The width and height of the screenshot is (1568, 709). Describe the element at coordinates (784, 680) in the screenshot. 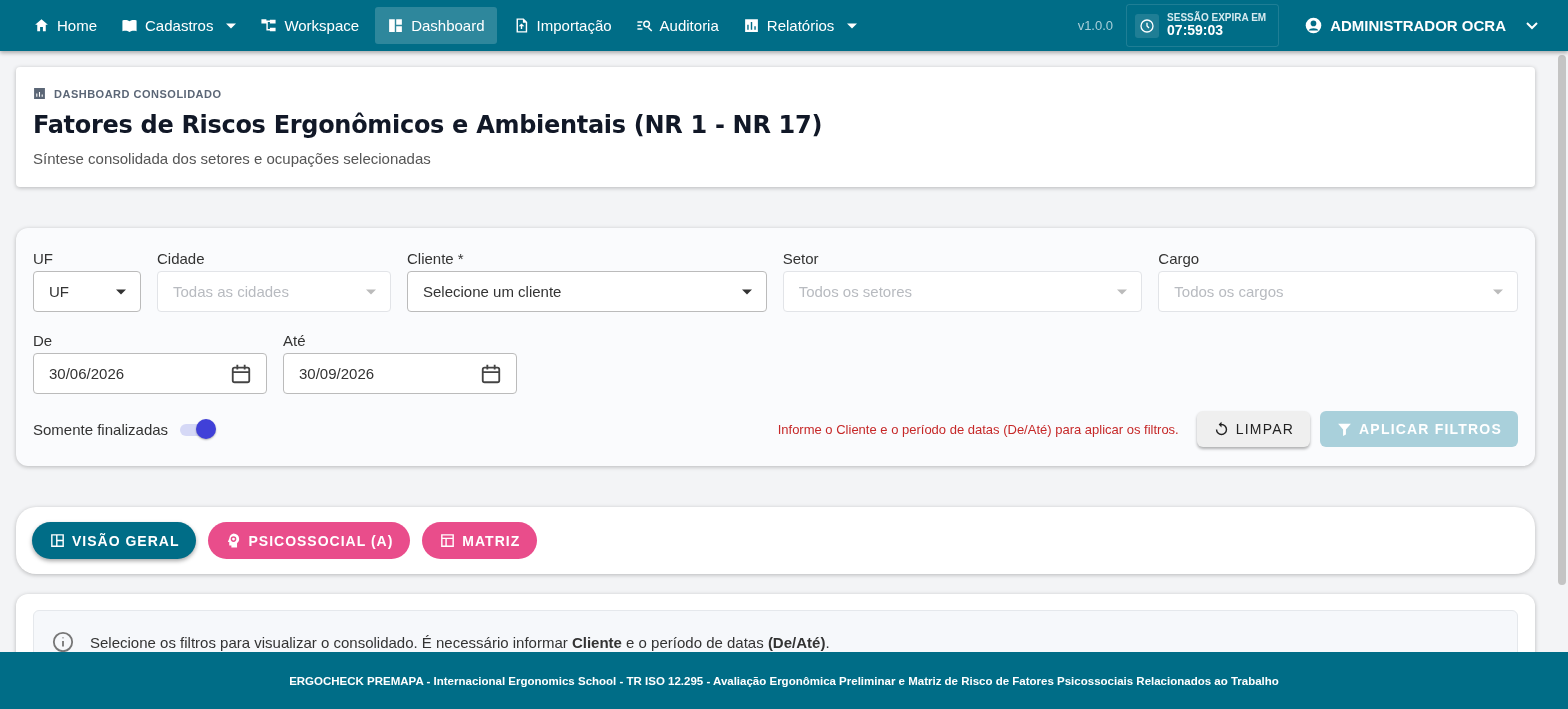

I see `footer-text: ERGOCHECK PREMAPA - Internacional Ergonomics School - TR ISO 12.295 - Avaliação Ergonômica Preliminar e Matriz de Risco de Fatores Psicossociais Relacionados ao Trabalho` at that location.